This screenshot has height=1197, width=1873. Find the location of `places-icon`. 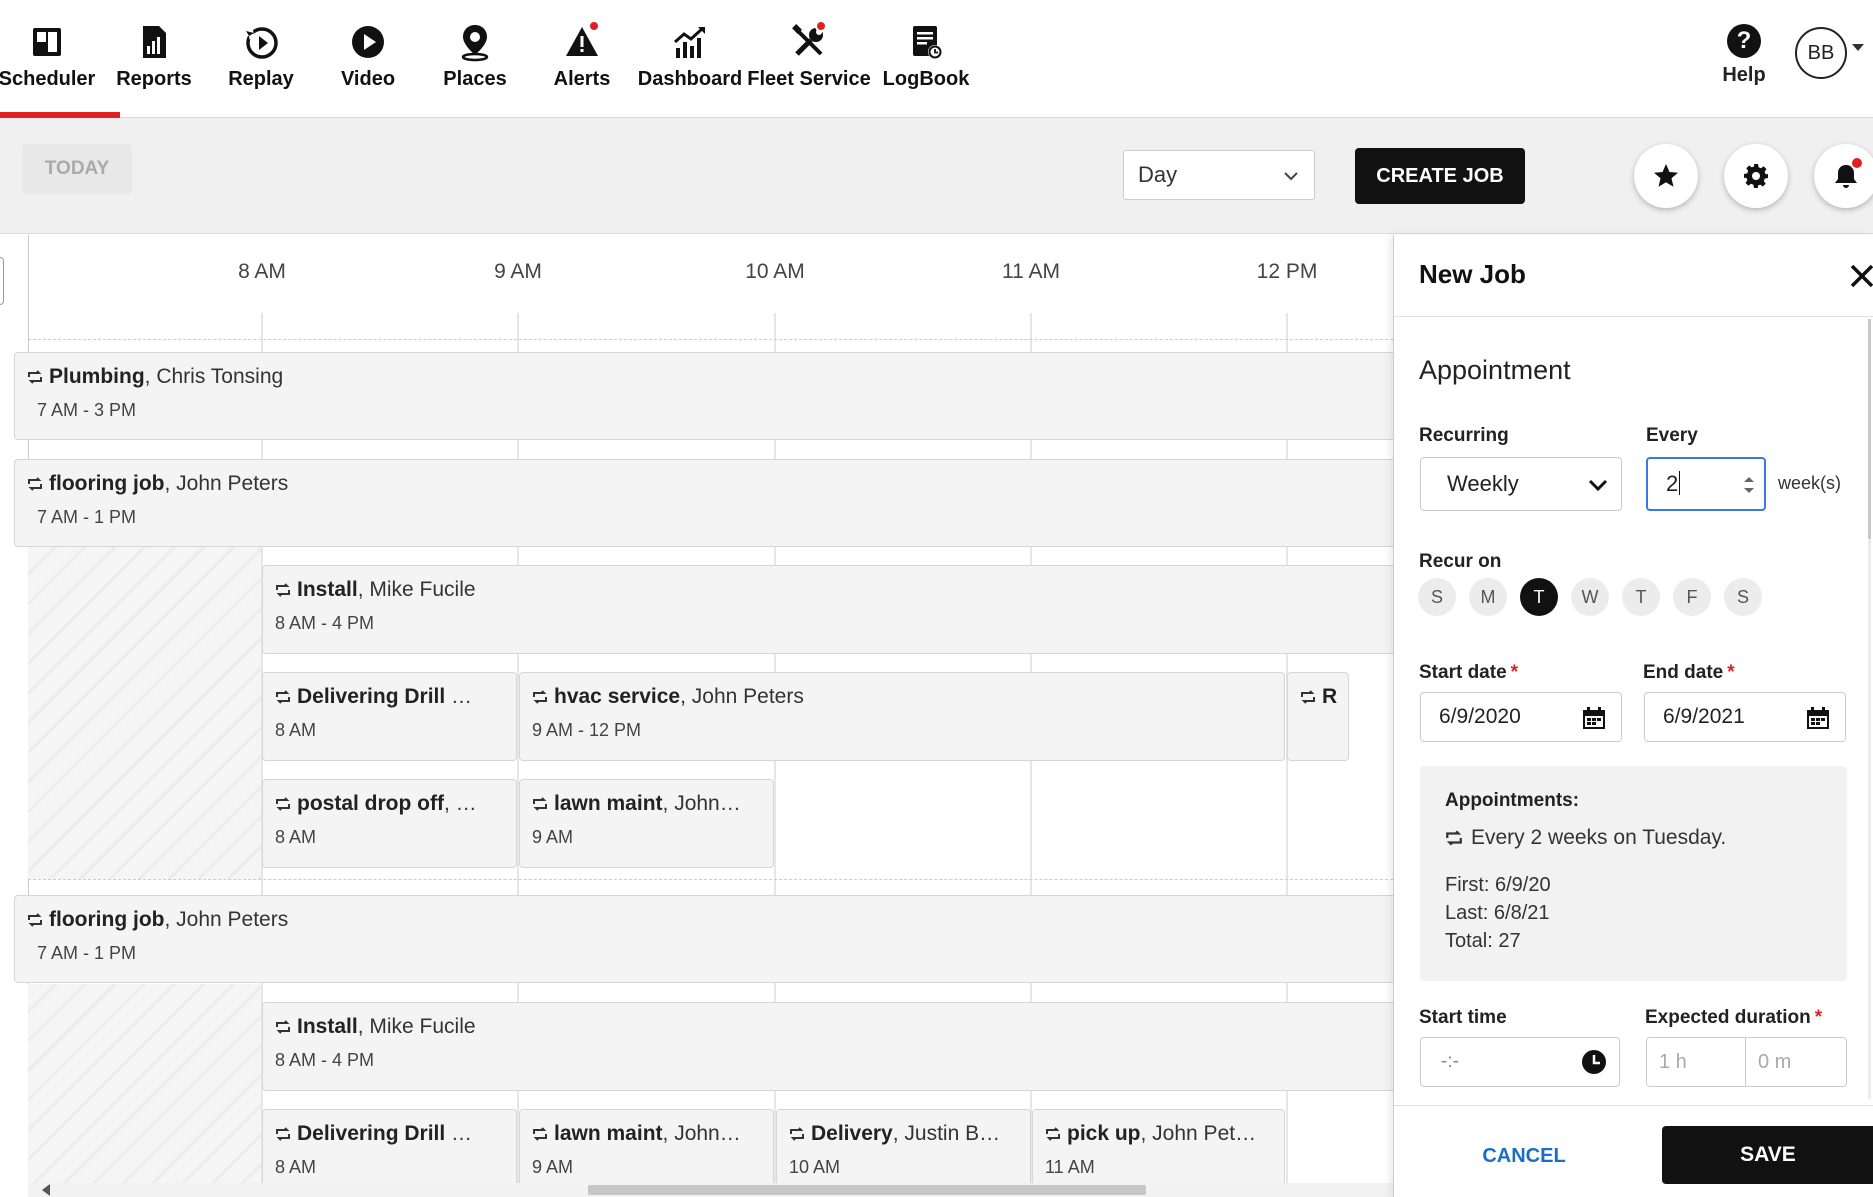

places-icon is located at coordinates (475, 42).